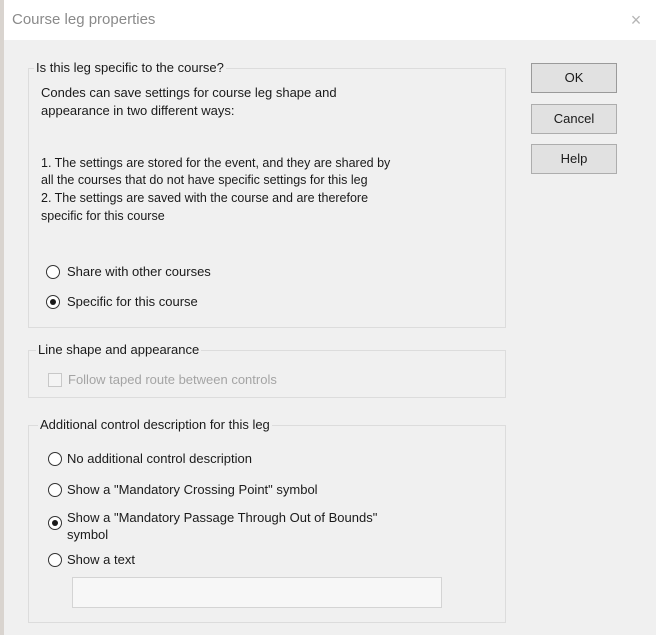  I want to click on share-with-other-courses-radio, so click(53, 272).